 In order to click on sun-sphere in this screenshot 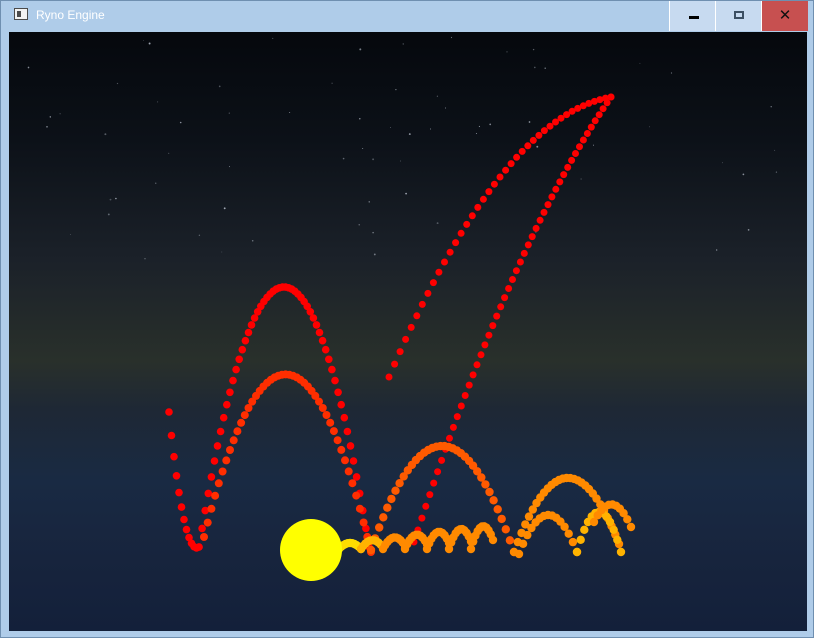, I will do `click(311, 550)`.